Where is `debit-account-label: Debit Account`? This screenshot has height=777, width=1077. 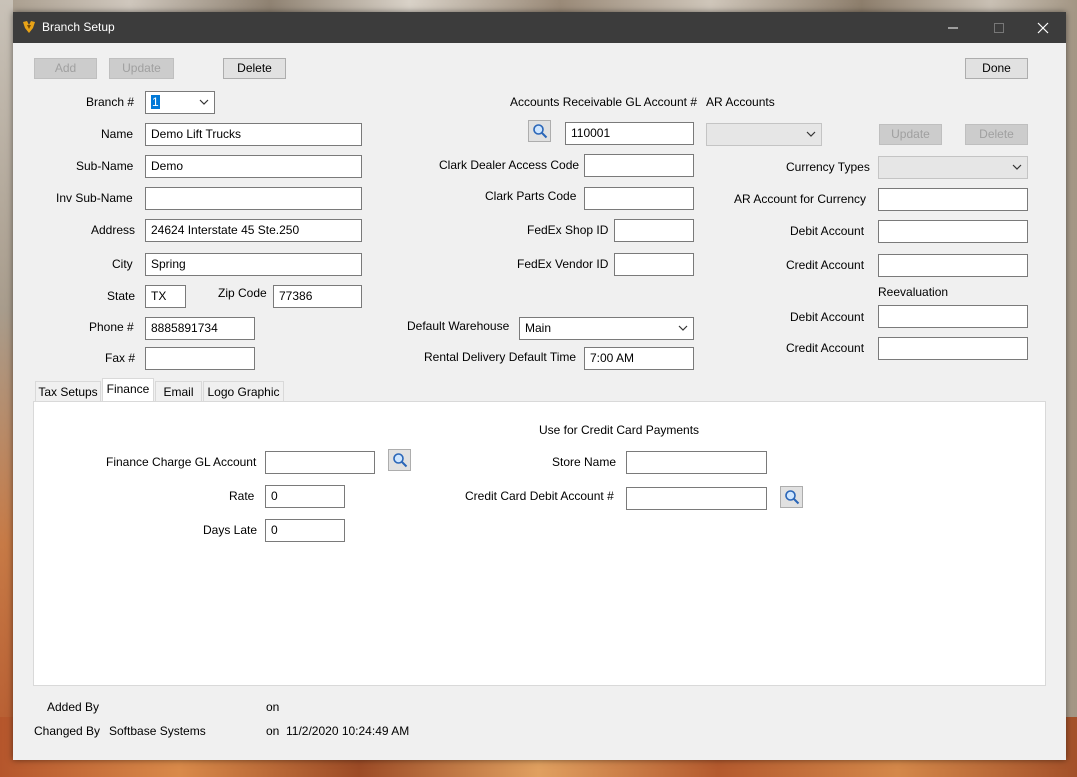 debit-account-label: Debit Account is located at coordinates (827, 231).